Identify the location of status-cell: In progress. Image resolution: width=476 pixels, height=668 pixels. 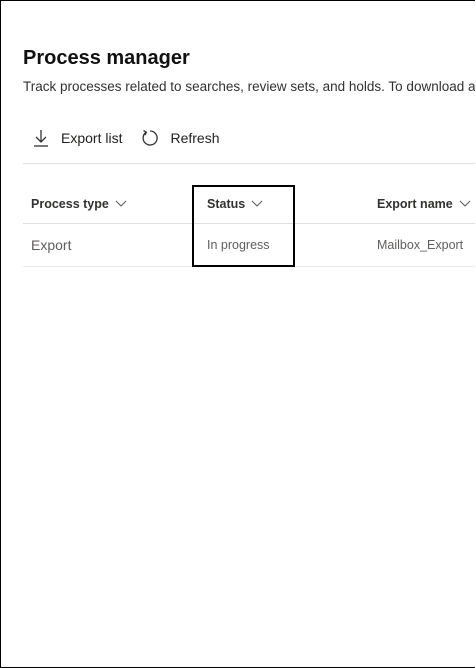
(238, 245).